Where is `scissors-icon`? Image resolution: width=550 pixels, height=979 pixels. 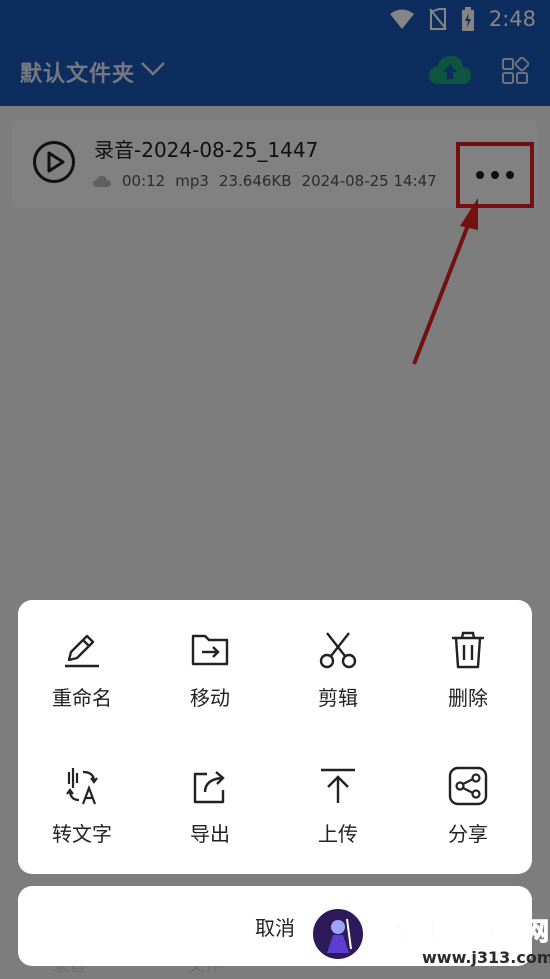 scissors-icon is located at coordinates (338, 650).